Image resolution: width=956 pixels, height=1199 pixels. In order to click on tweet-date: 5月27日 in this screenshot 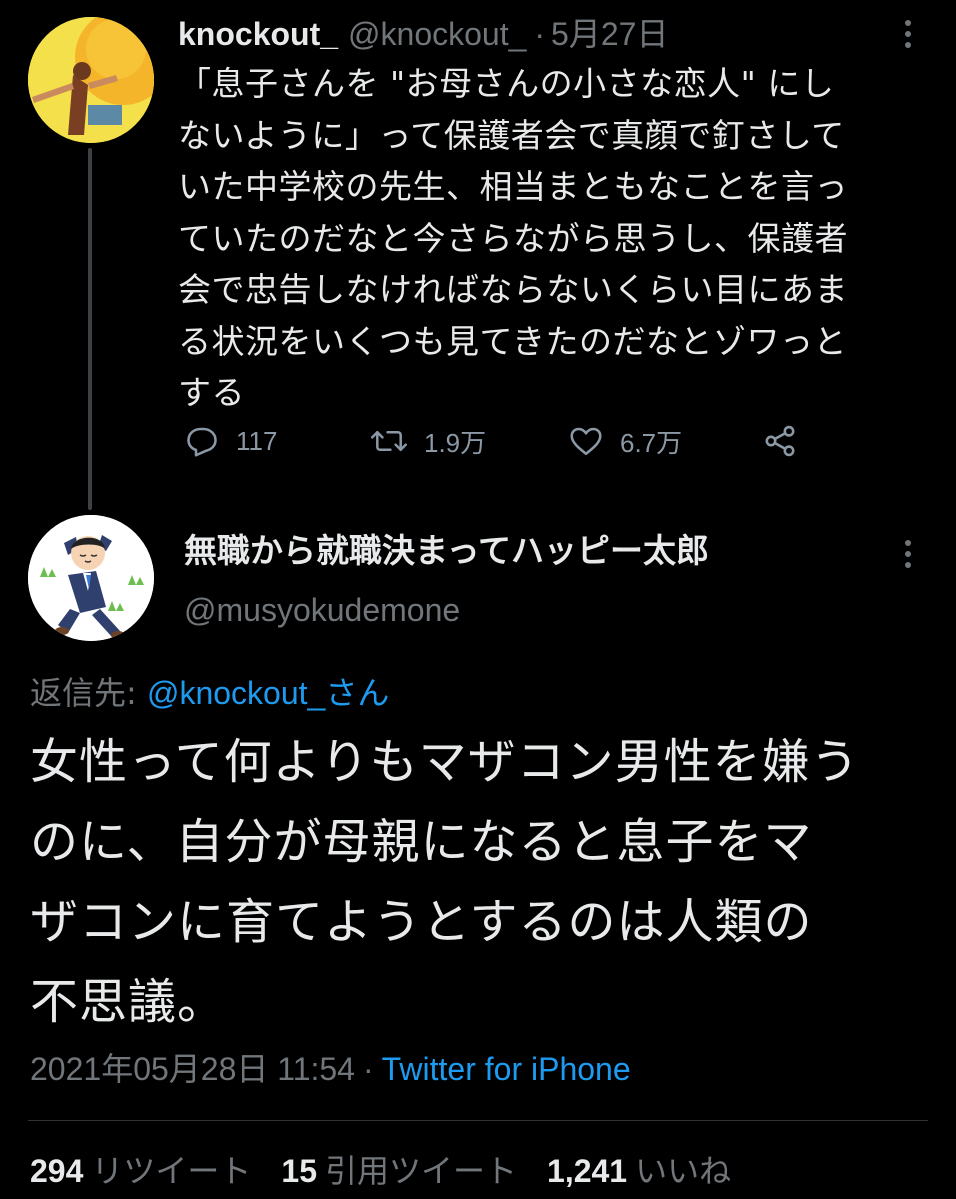, I will do `click(609, 34)`.